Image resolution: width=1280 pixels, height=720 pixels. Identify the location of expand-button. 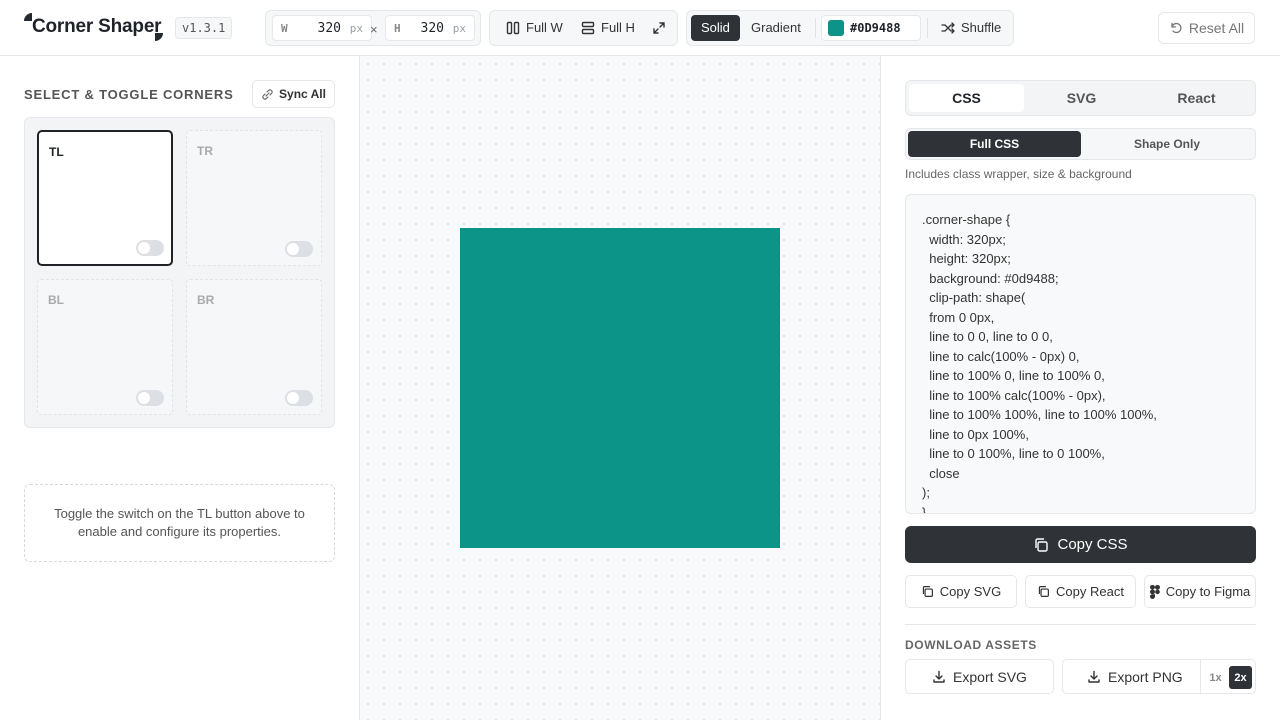
(659, 28).